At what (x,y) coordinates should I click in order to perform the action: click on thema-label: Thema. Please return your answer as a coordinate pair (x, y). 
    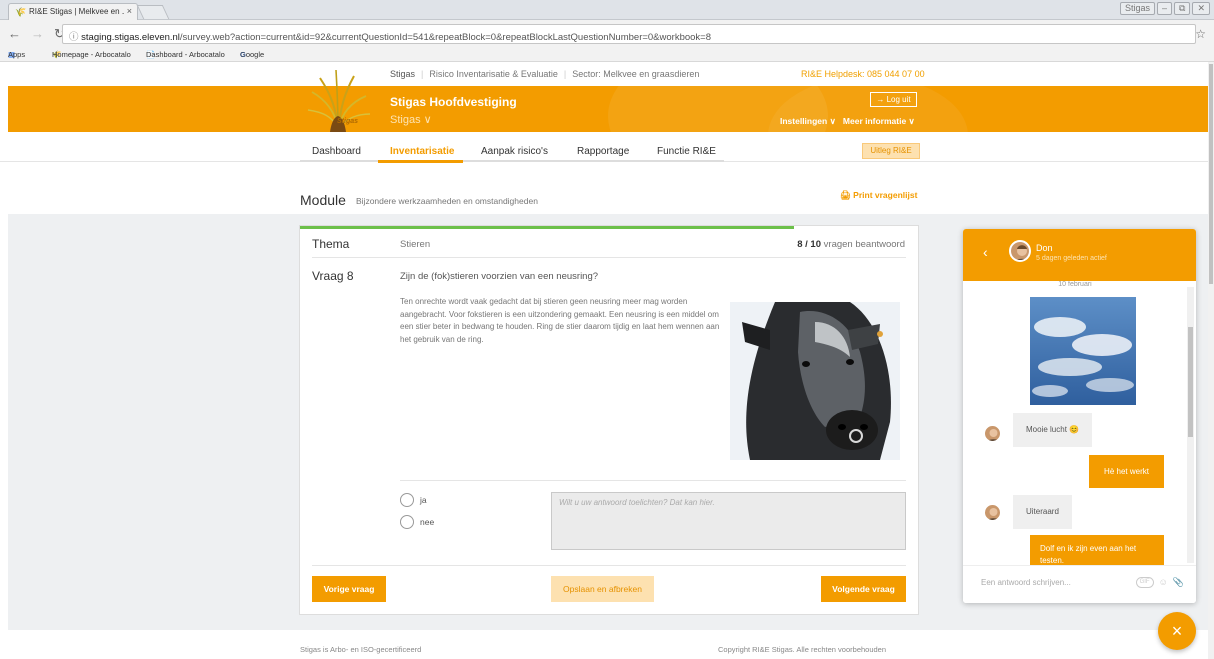
    Looking at the image, I should click on (331, 244).